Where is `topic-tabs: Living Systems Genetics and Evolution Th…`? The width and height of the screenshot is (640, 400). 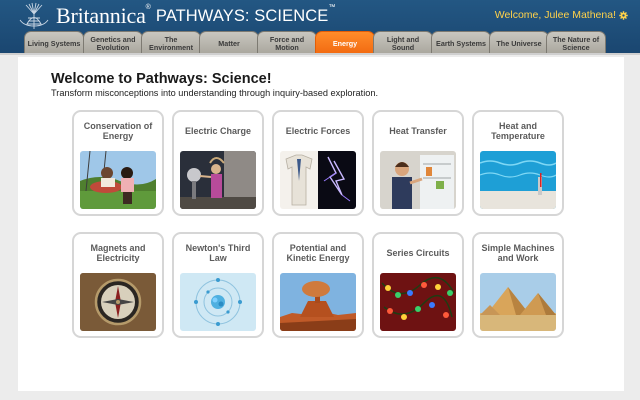
topic-tabs: Living Systems Genetics and Evolution Th… is located at coordinates (327, 42).